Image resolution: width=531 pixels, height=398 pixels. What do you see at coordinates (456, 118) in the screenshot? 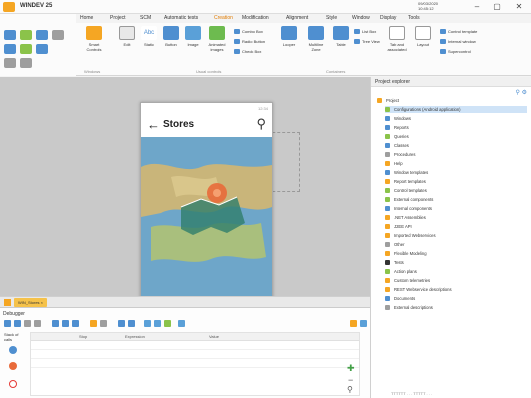
I see `tree-item: Windows` at bounding box center [456, 118].